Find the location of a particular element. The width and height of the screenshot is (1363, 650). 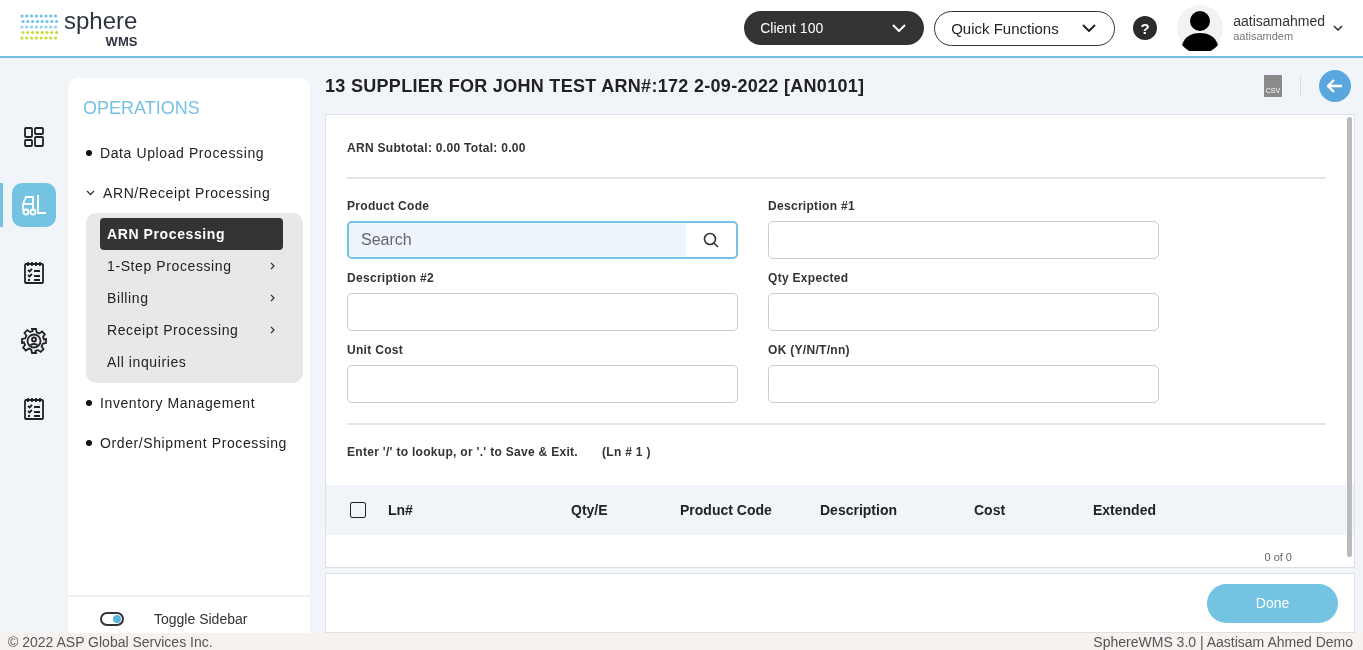

help-button: ? is located at coordinates (1145, 28).